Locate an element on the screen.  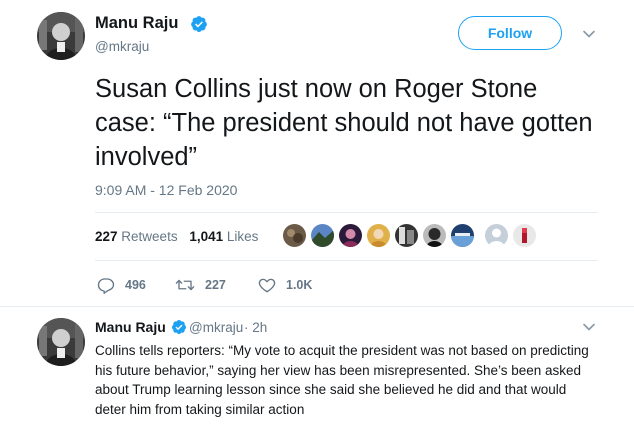
retweets-count: 227 is located at coordinates (106, 236).